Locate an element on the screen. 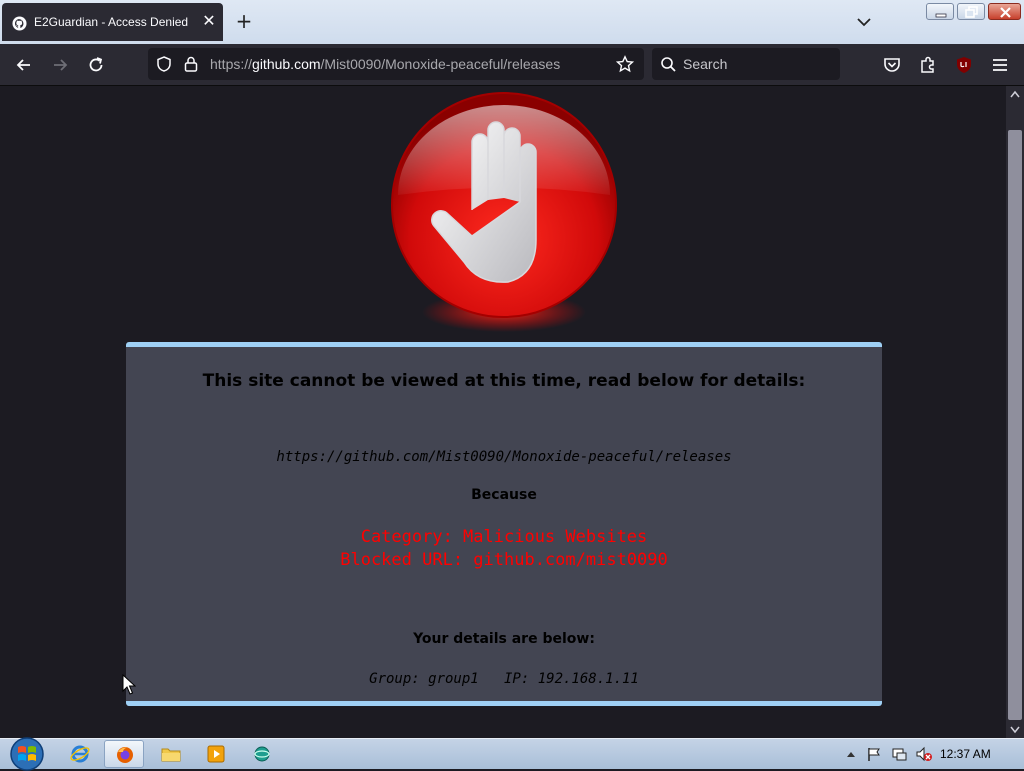  action-center-flag-icon is located at coordinates (874, 754).